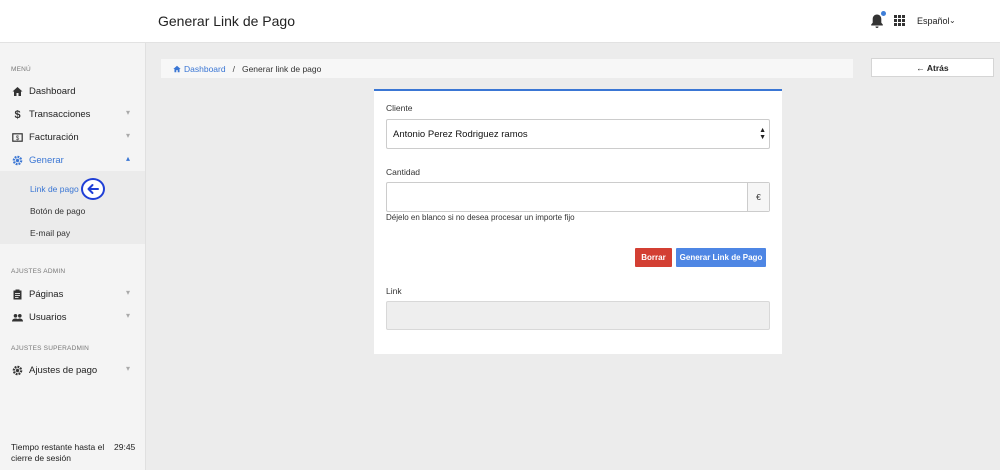 The width and height of the screenshot is (1000, 470). I want to click on sidebar-item-usuarios: Usuarios ▾, so click(72, 317).